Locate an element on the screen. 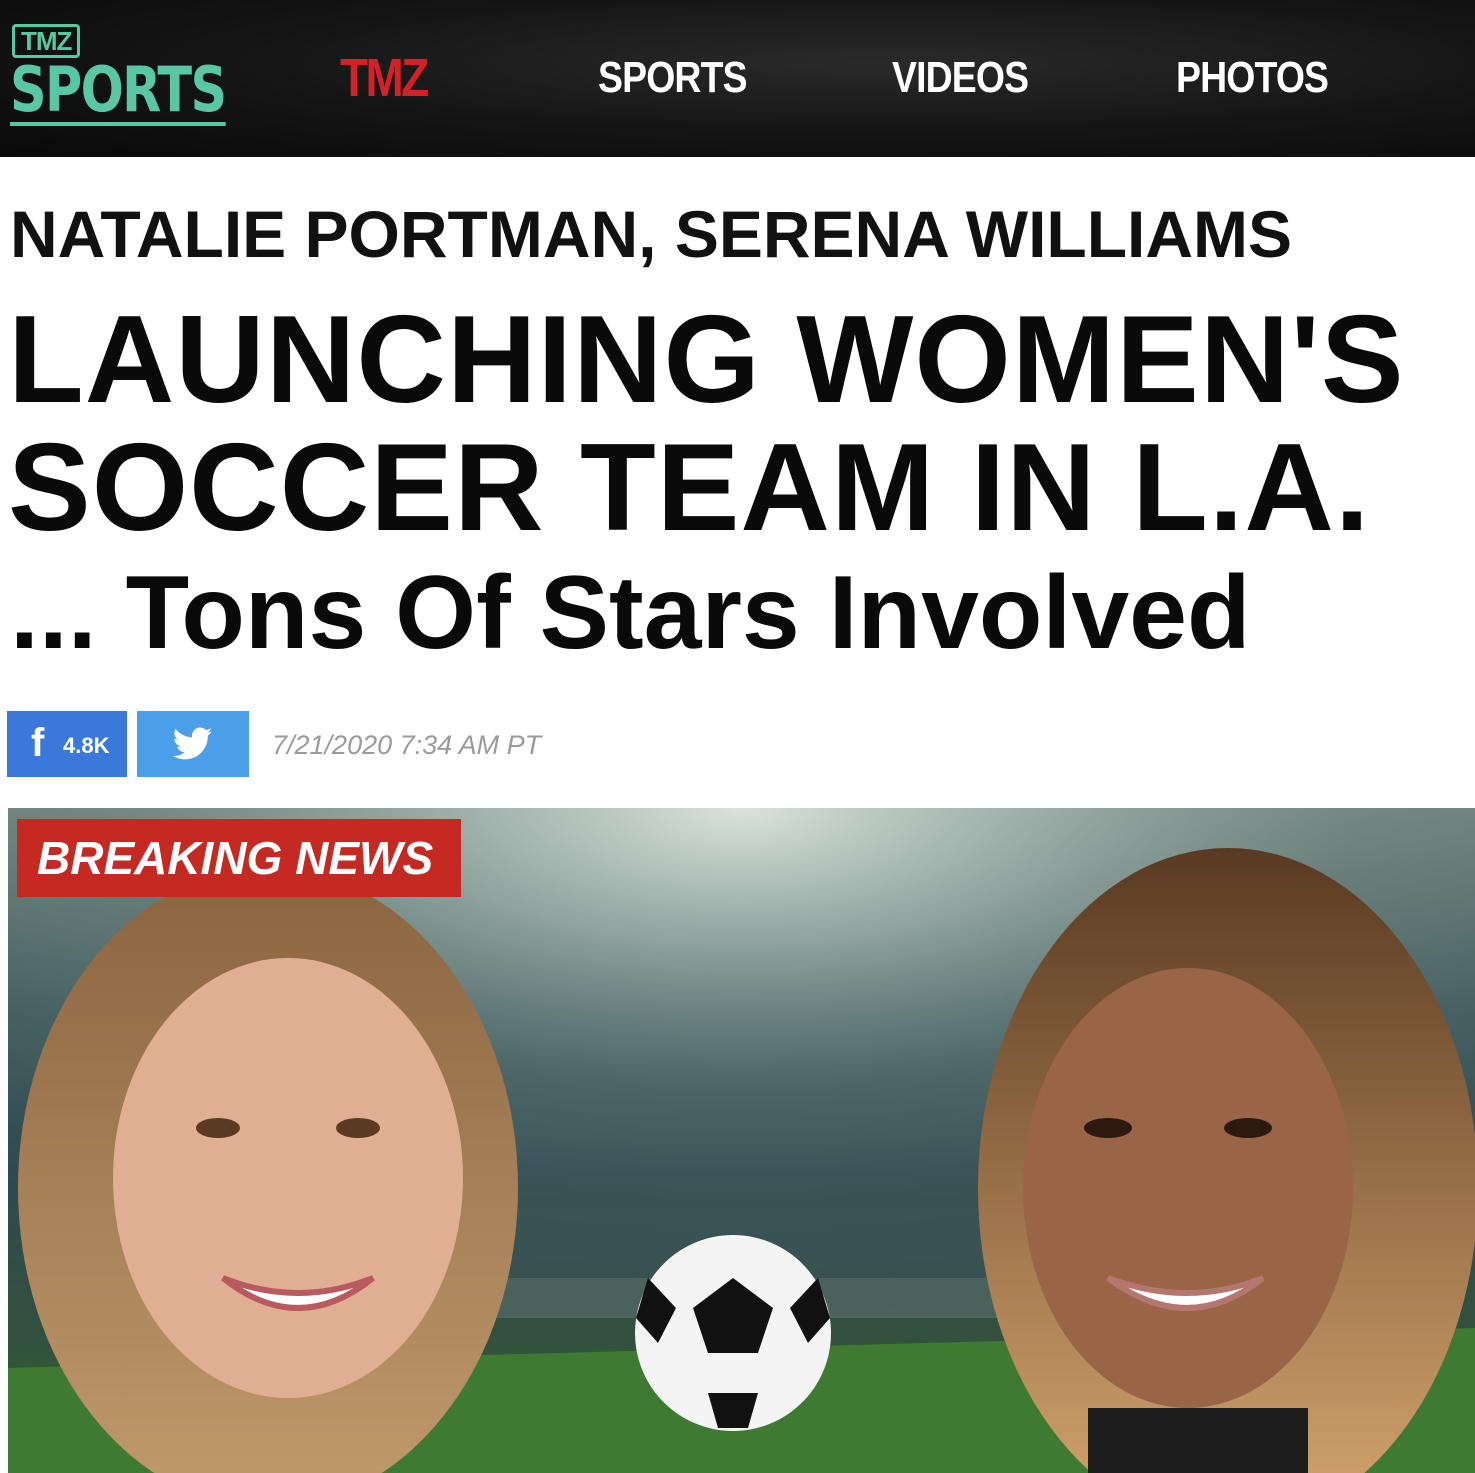 Image resolution: width=1475 pixels, height=1473 pixels. nav-sports-link: SPORTS is located at coordinates (673, 78).